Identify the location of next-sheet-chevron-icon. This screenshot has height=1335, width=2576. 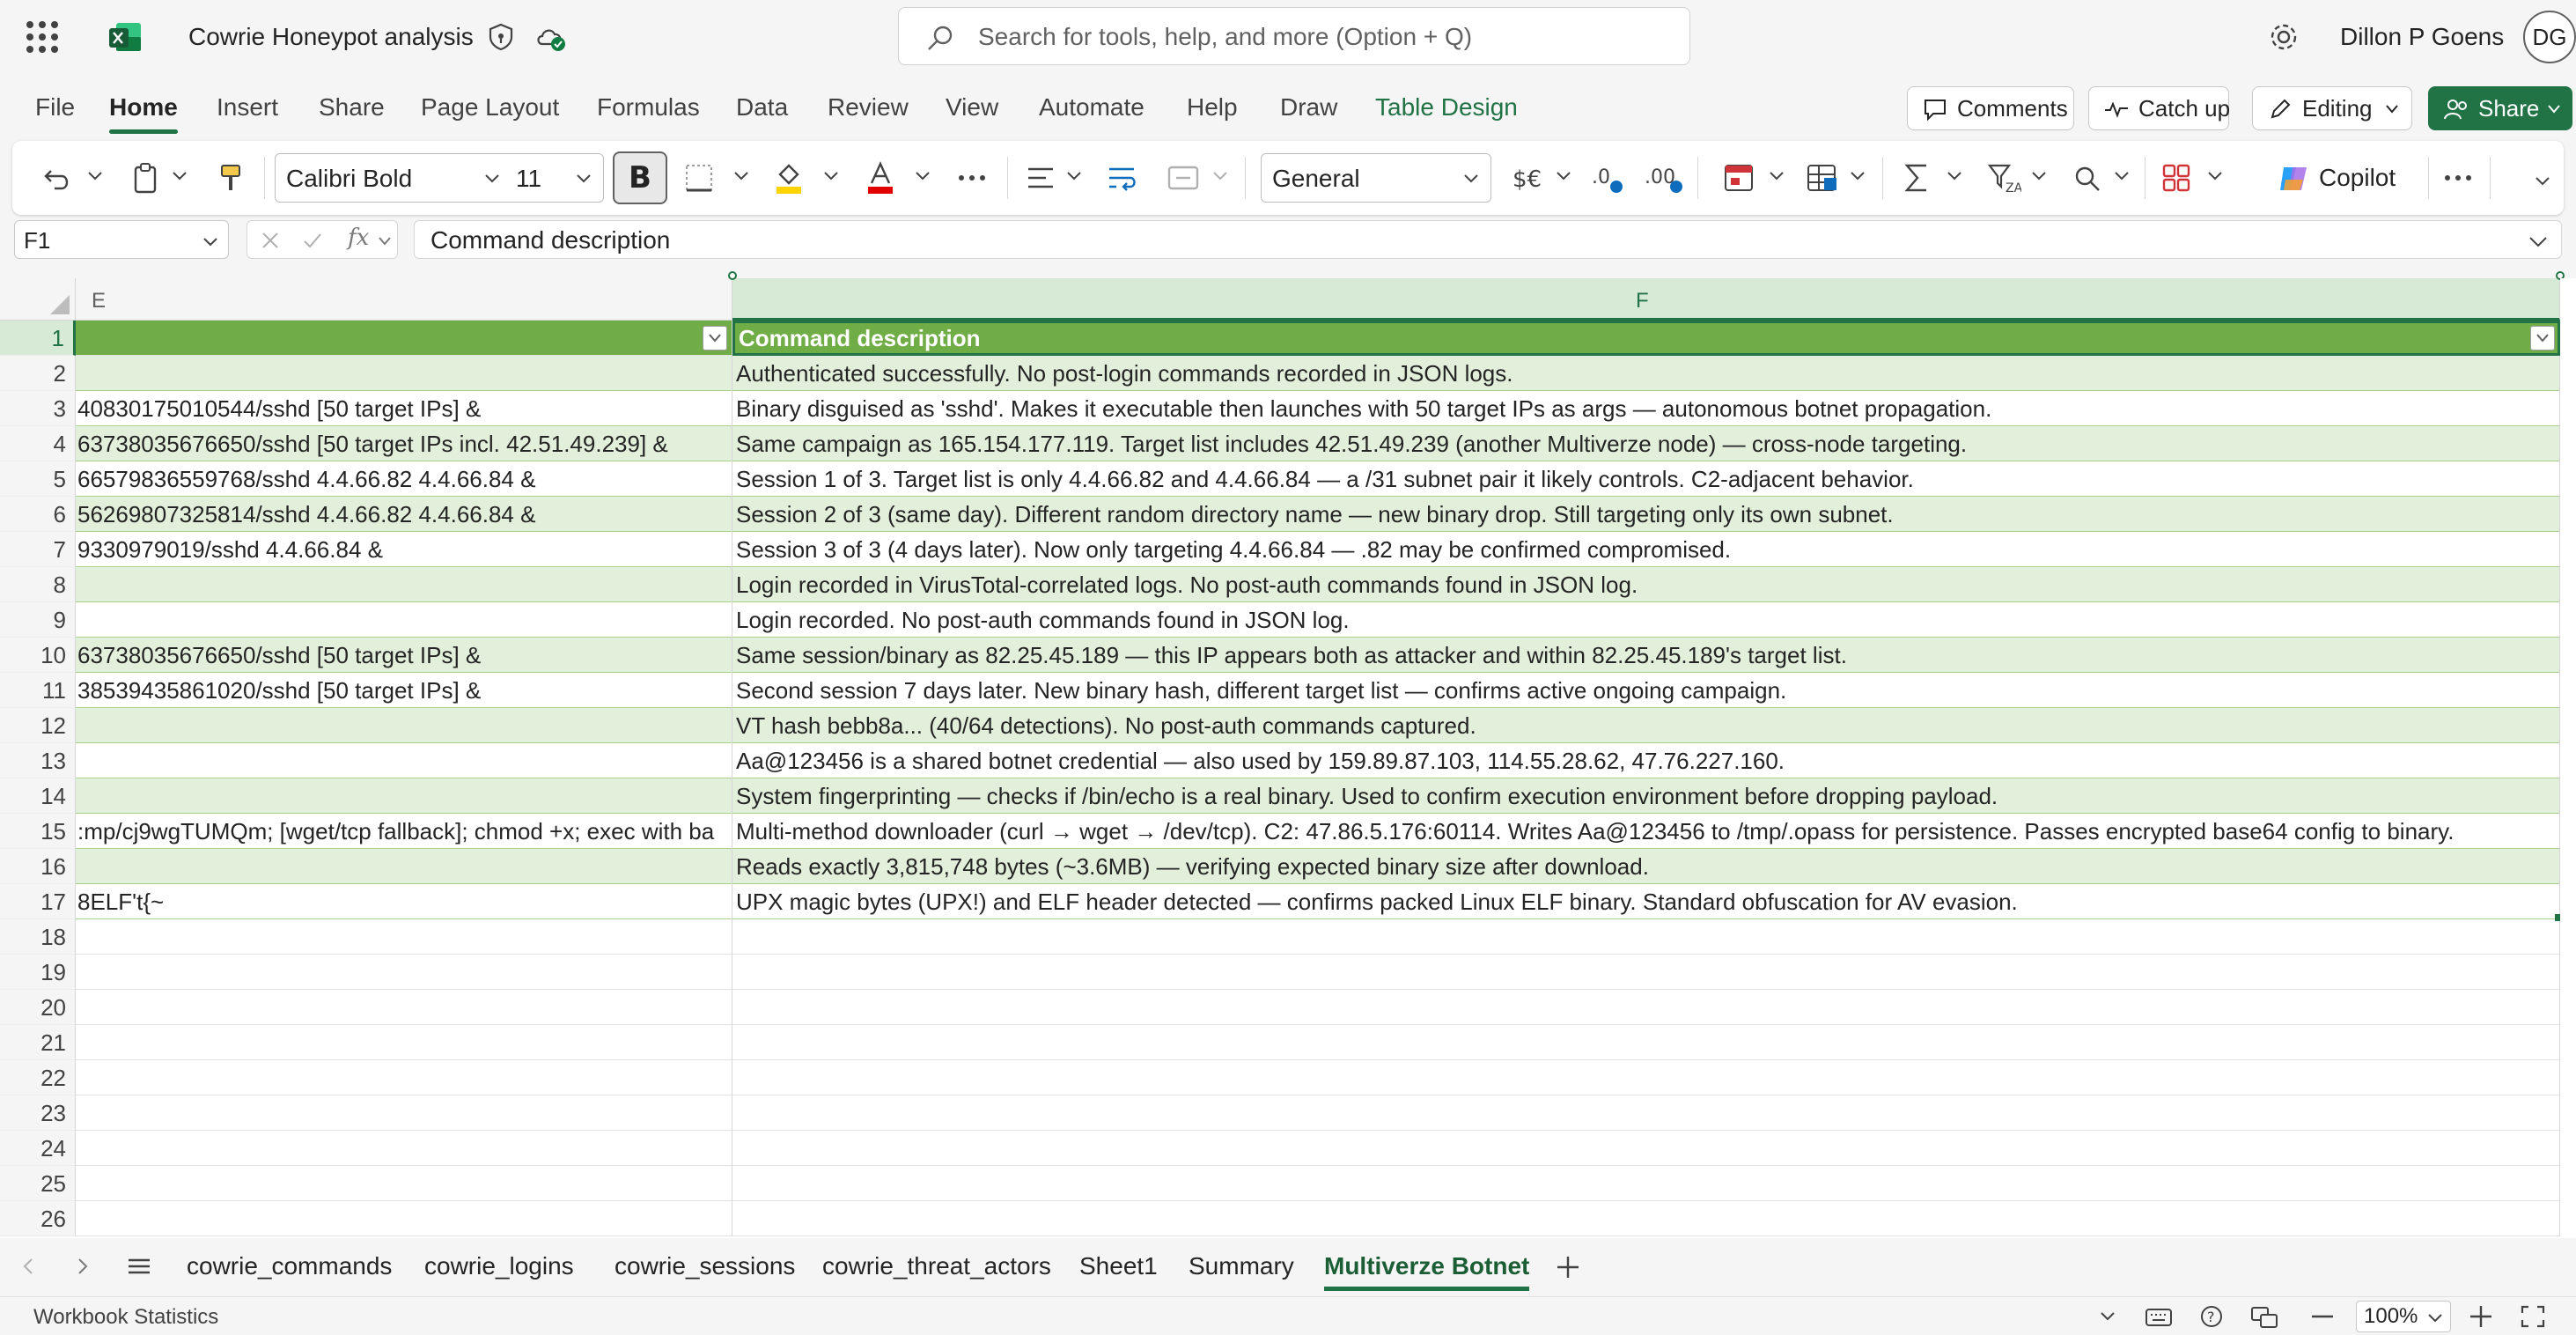
(83, 1266).